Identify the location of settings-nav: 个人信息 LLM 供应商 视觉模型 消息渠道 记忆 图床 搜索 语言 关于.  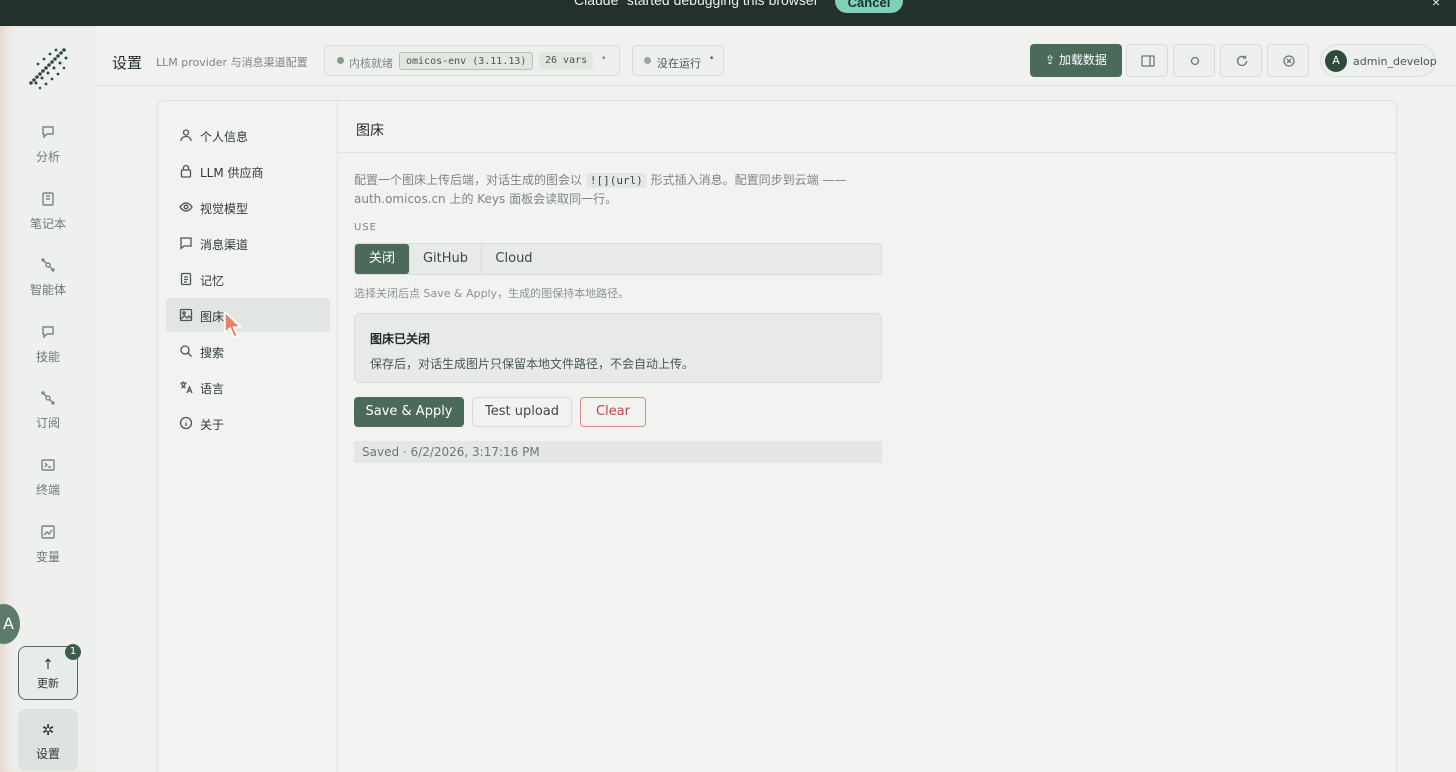
(248, 436).